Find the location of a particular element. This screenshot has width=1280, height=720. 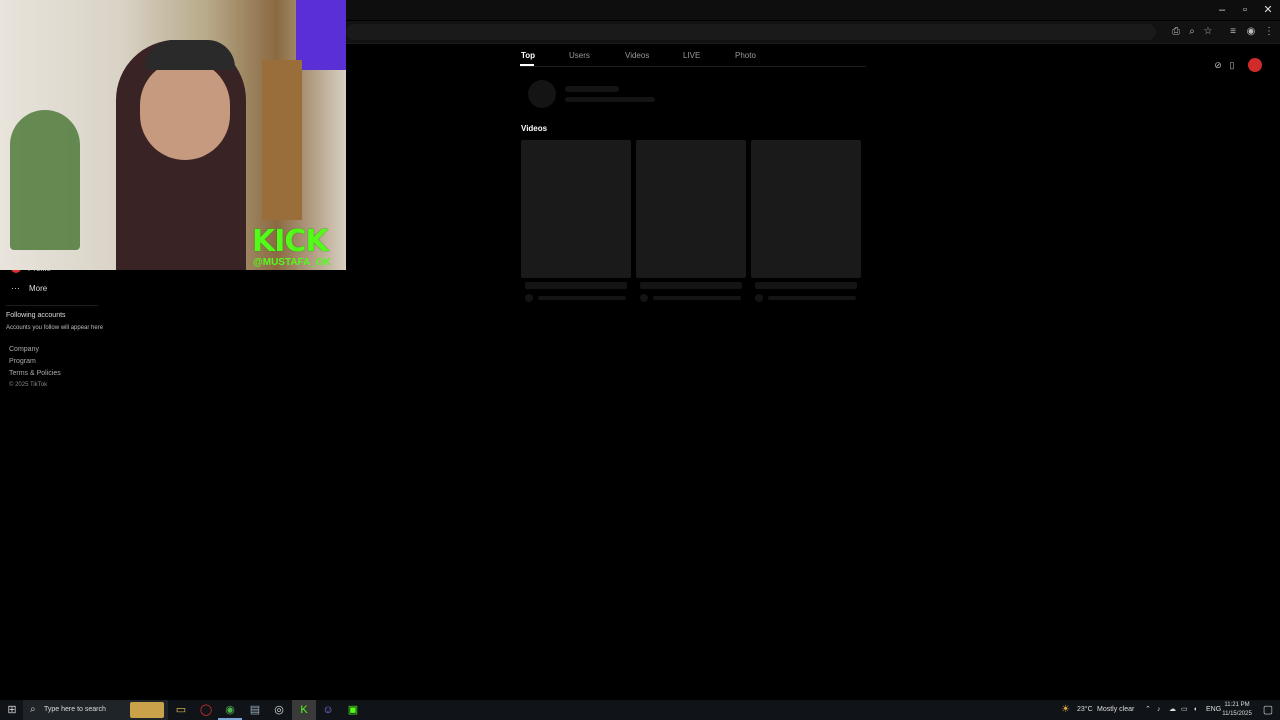

door is located at coordinates (282, 140).